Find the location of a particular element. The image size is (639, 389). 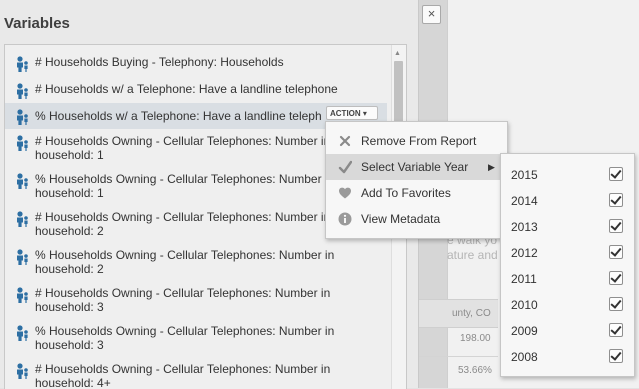

background-cell-value: 198.00 is located at coordinates (475, 338).